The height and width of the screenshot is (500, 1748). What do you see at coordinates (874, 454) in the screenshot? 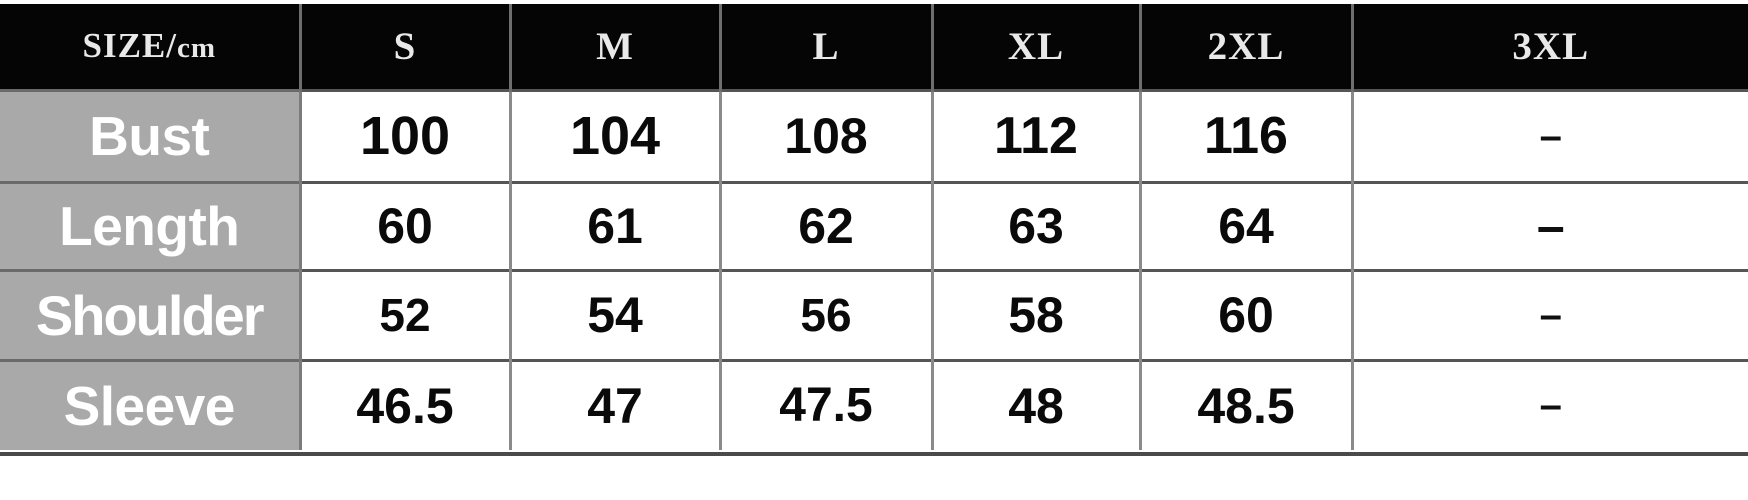
I see `table-bottom-border` at bounding box center [874, 454].